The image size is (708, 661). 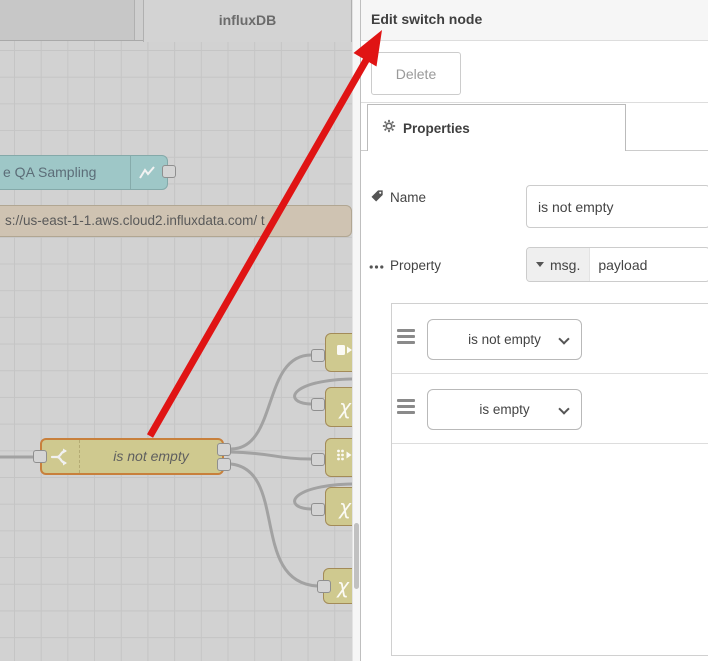 What do you see at coordinates (436, 128) in the screenshot?
I see `tab-properties-label: Properties` at bounding box center [436, 128].